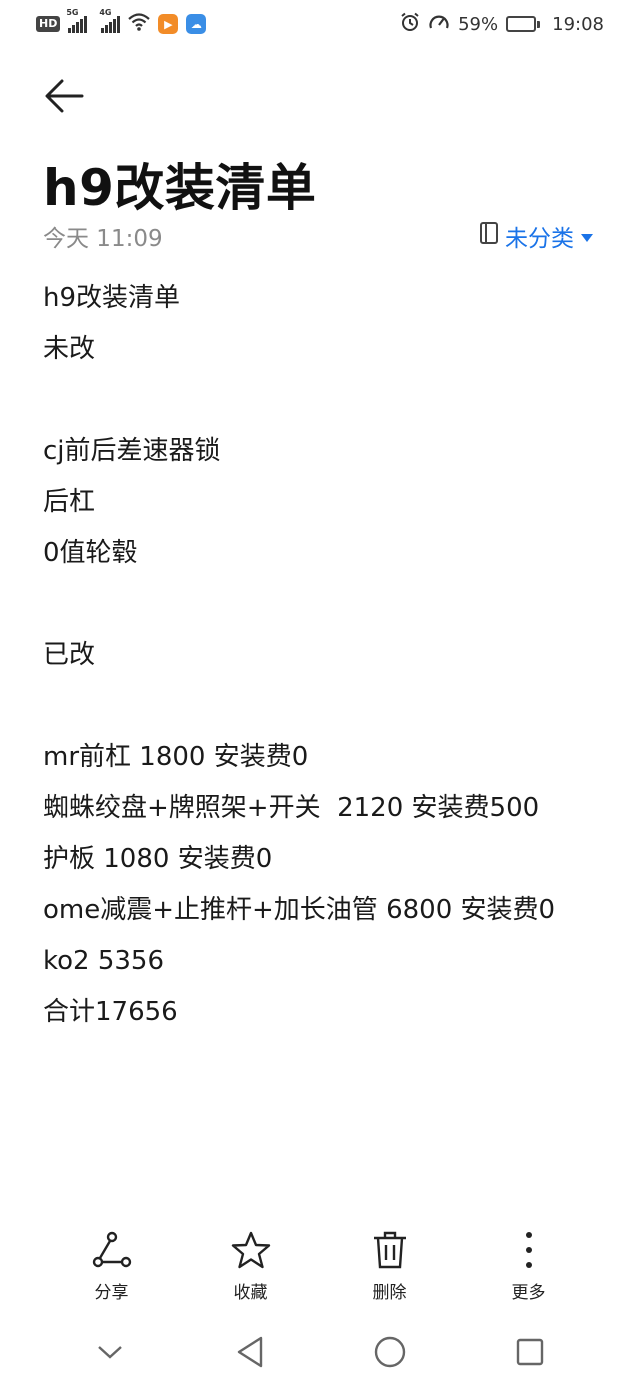  Describe the element at coordinates (410, 24) in the screenshot. I see `alarm-icon` at that location.